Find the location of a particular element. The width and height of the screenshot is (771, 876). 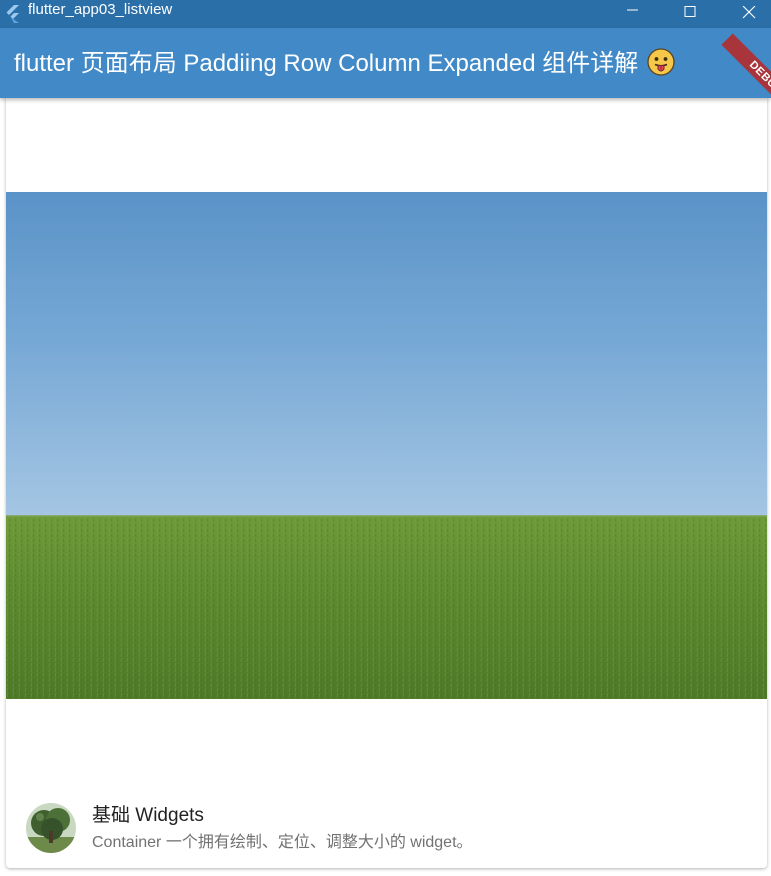

minimize-button is located at coordinates (633, 14).